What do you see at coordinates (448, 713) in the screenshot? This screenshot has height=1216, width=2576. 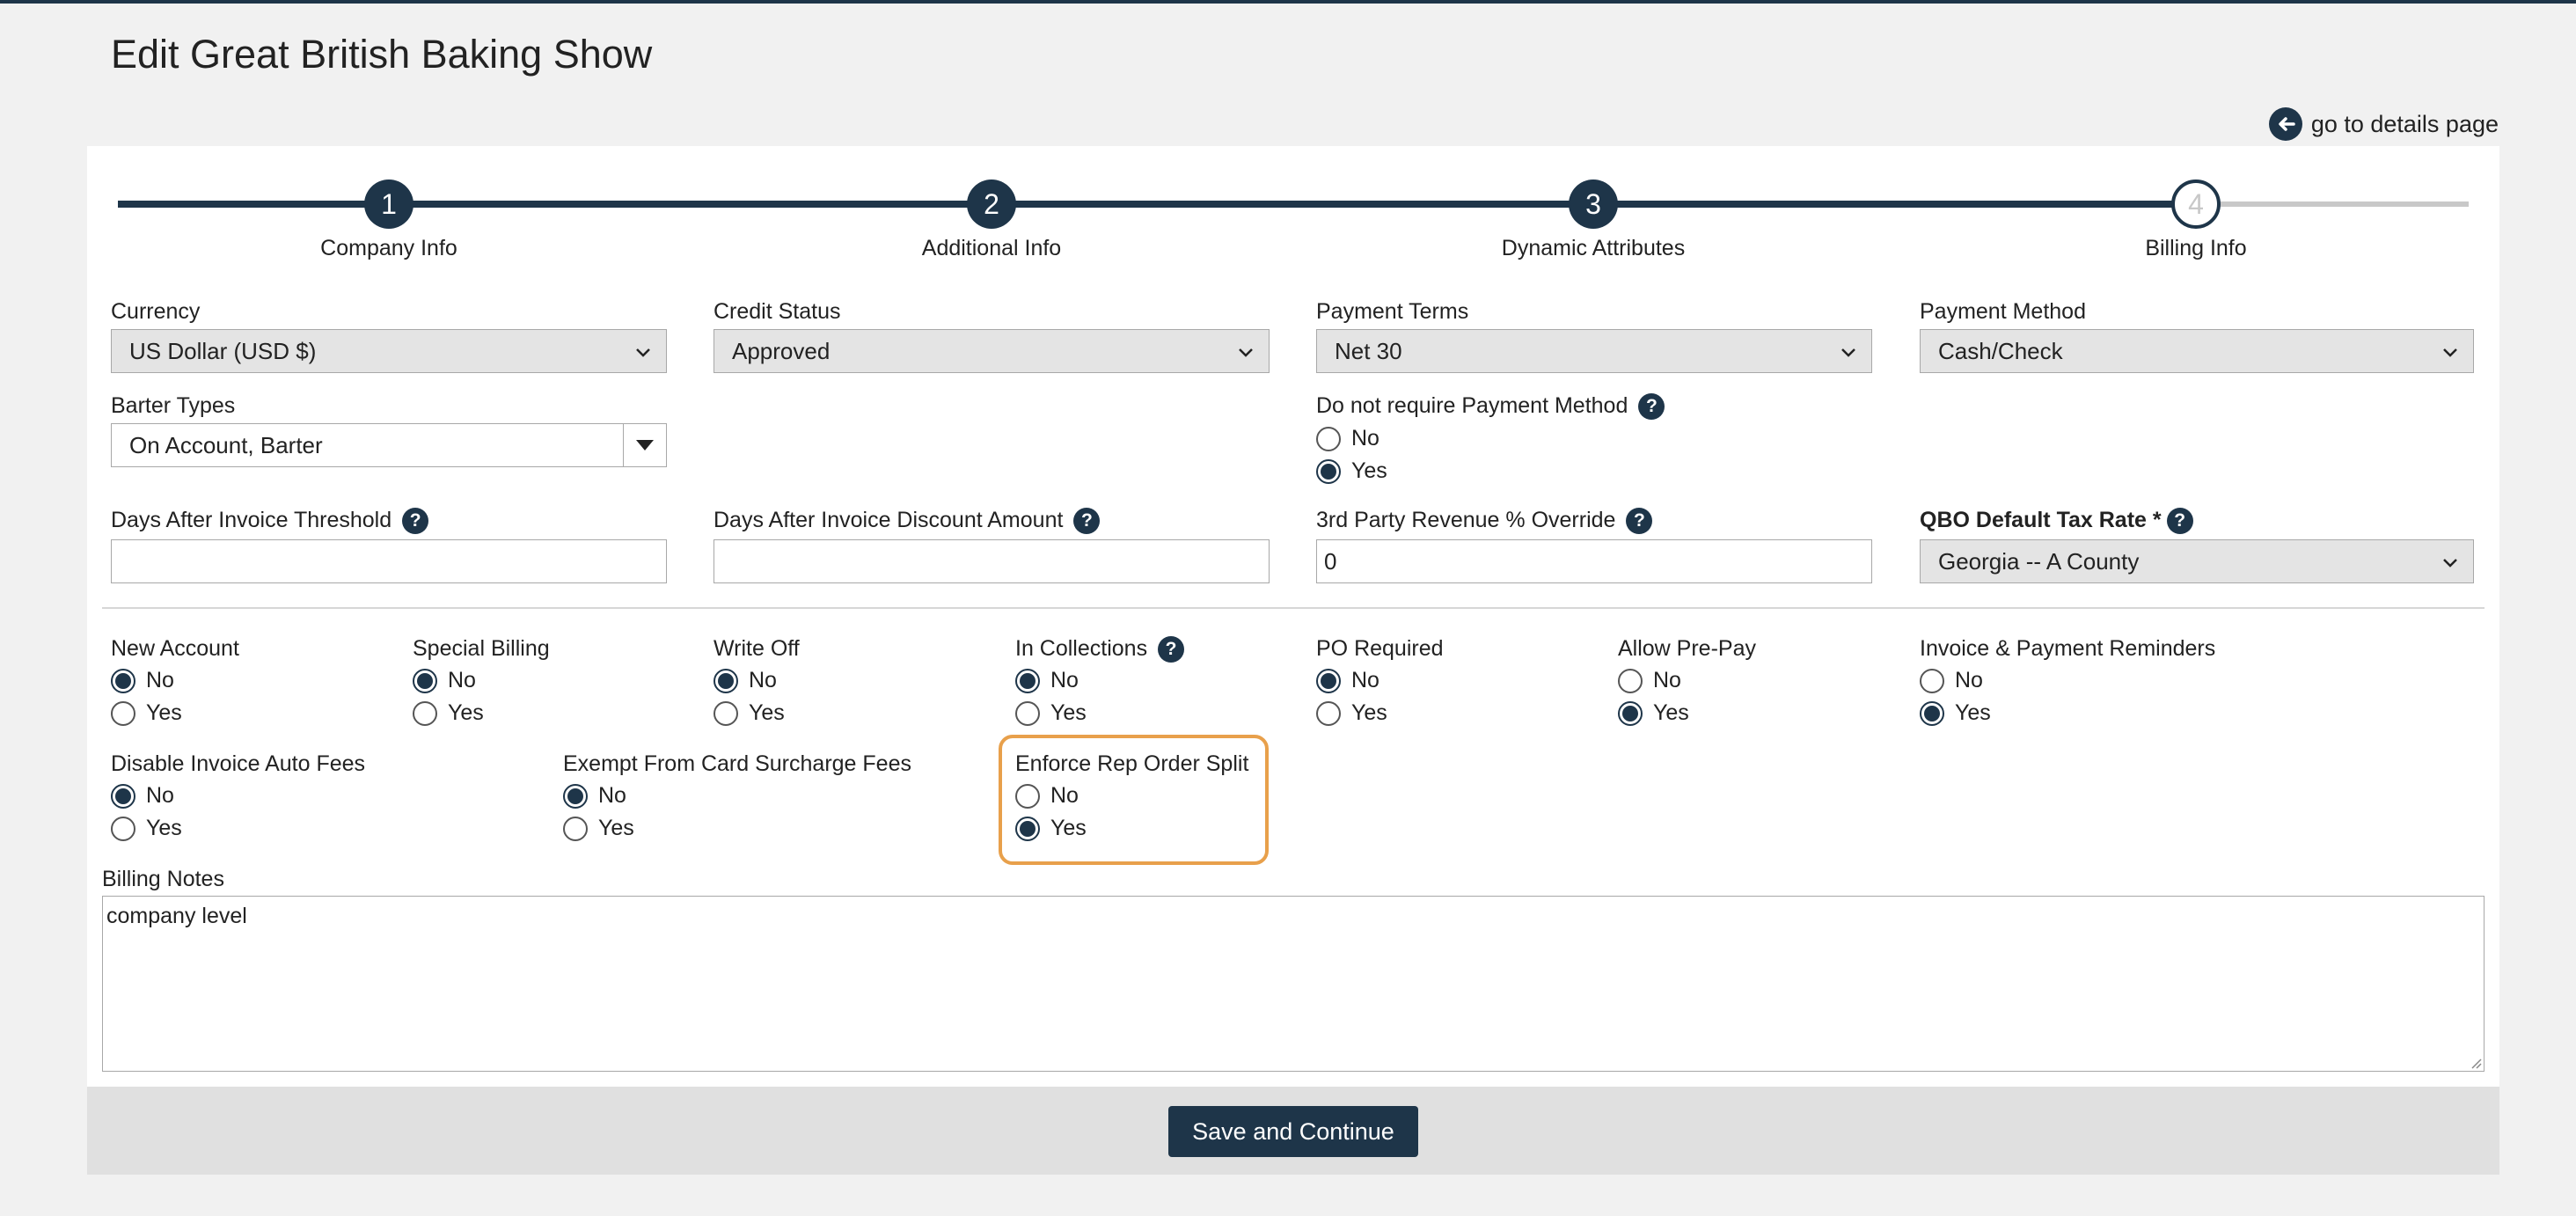 I see `special-billing-yes: Yes` at bounding box center [448, 713].